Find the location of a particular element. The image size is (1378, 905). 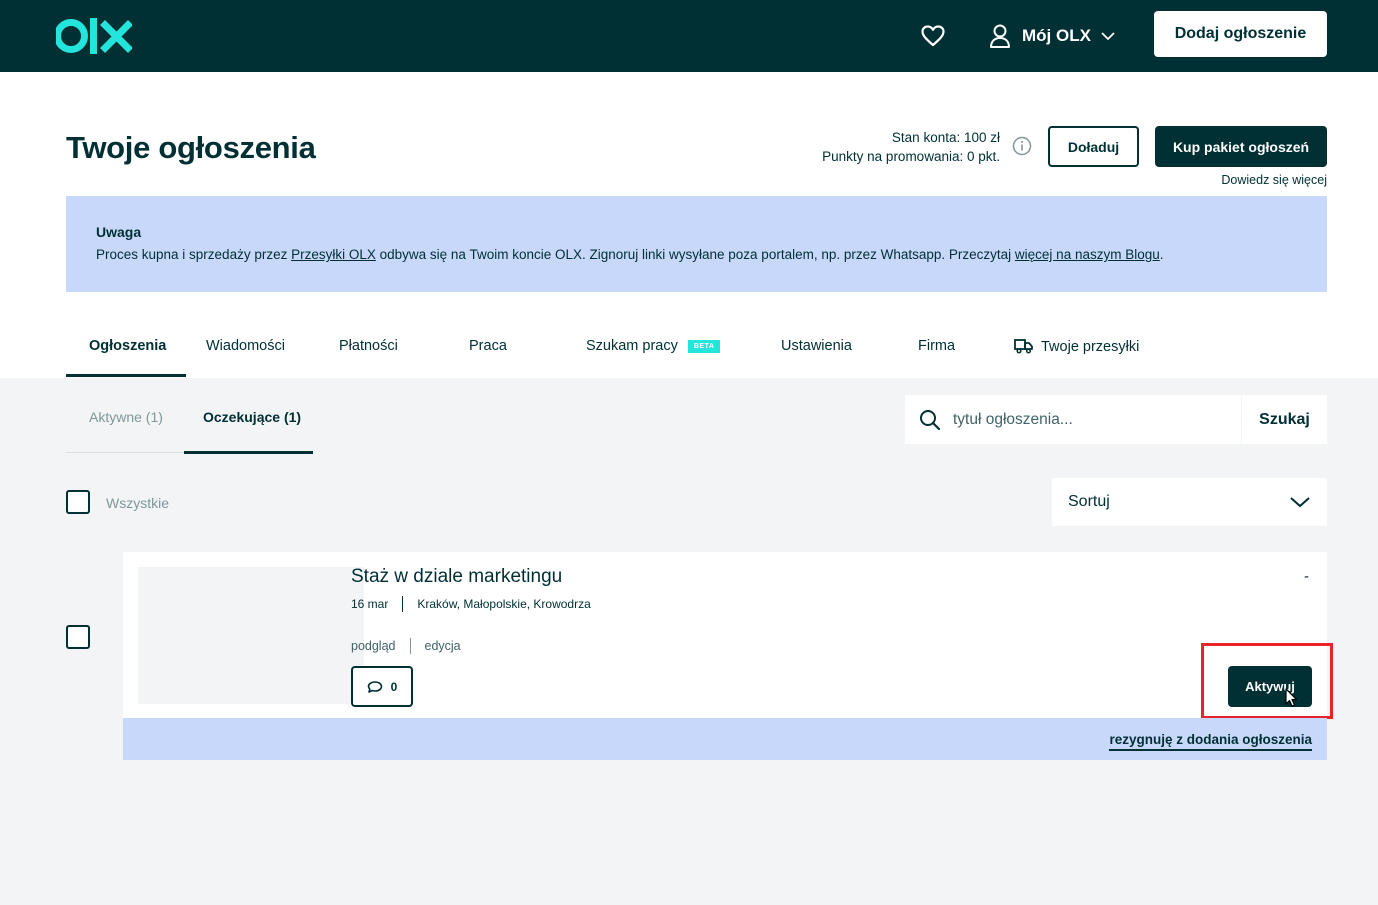

tab-ads: Ogłoszenia is located at coordinates (127, 346).